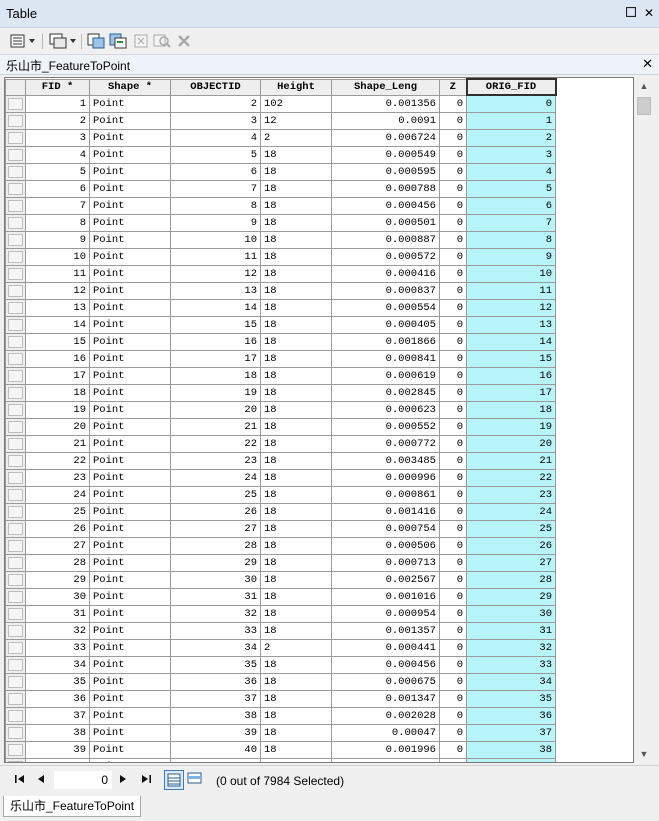 The width and height of the screenshot is (659, 821). Describe the element at coordinates (215, 698) in the screenshot. I see `cell-objectid: 37` at that location.